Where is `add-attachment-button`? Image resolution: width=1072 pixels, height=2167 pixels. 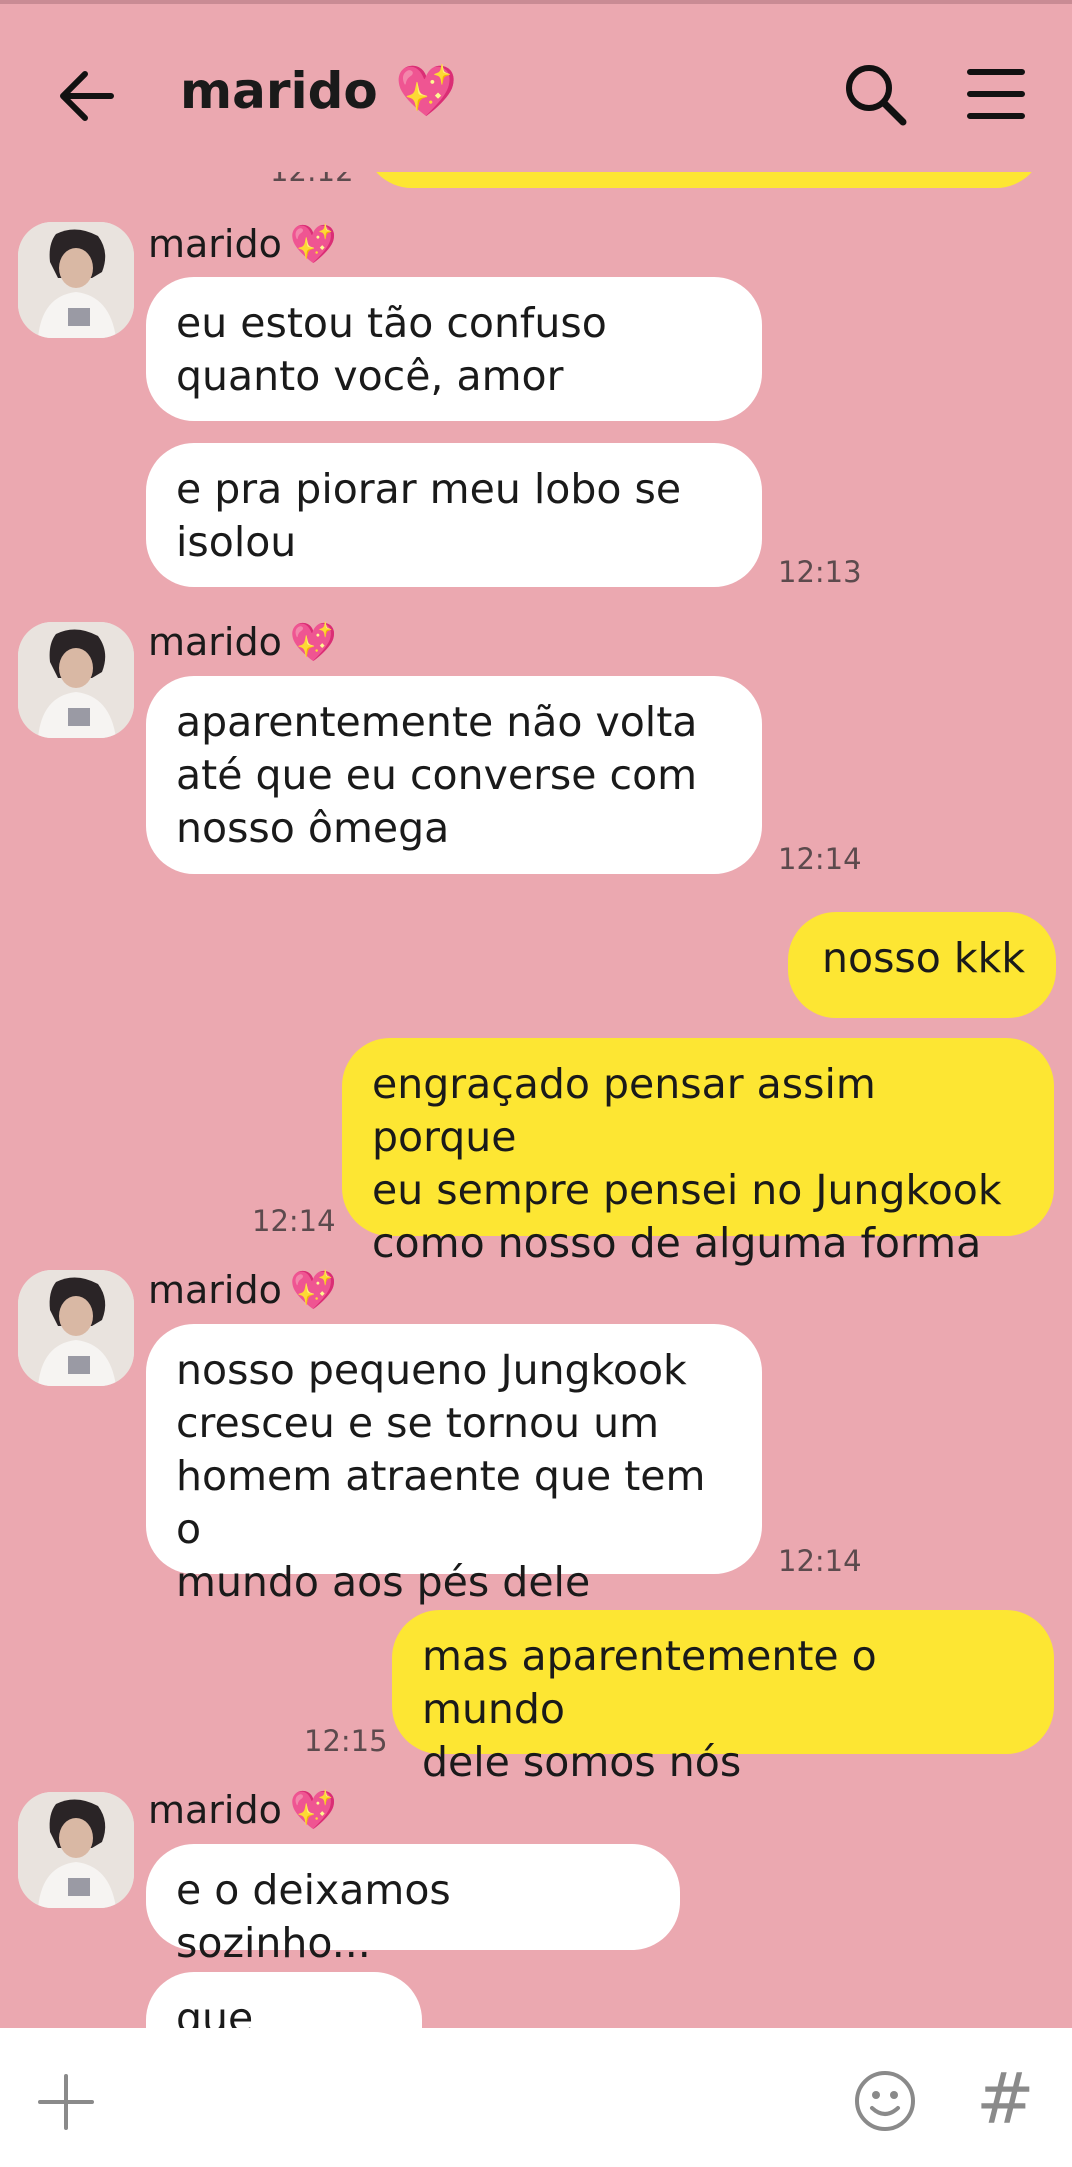
add-attachment-button is located at coordinates (66, 2102).